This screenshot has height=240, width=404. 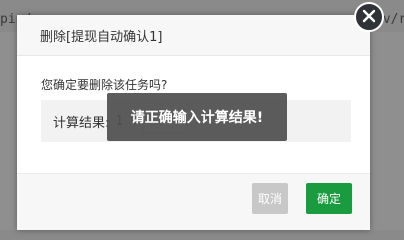 What do you see at coordinates (8, 131) in the screenshot?
I see `background-left` at bounding box center [8, 131].